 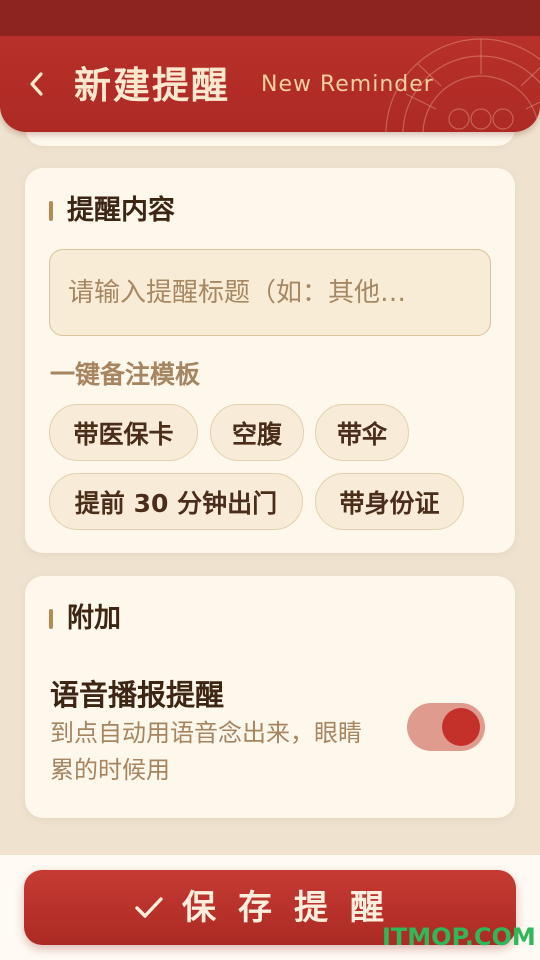 What do you see at coordinates (206, 751) in the screenshot?
I see `voice-reminder-description: 到点自动用语音念出来，眼睛累的时候用` at bounding box center [206, 751].